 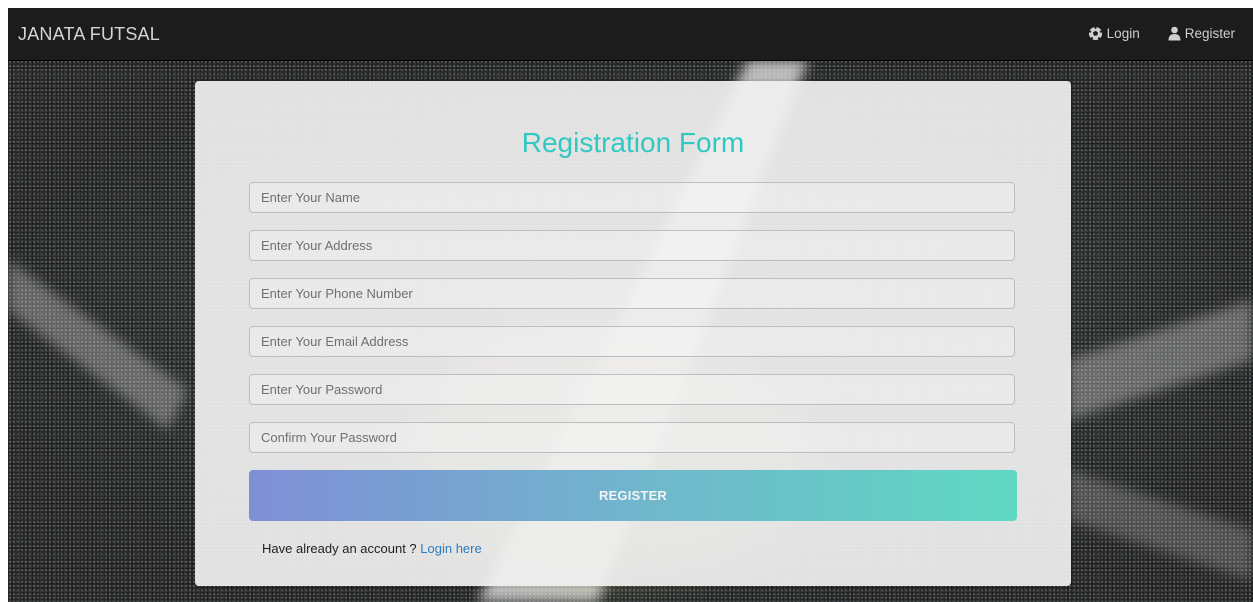 What do you see at coordinates (632, 389) in the screenshot?
I see `password-input` at bounding box center [632, 389].